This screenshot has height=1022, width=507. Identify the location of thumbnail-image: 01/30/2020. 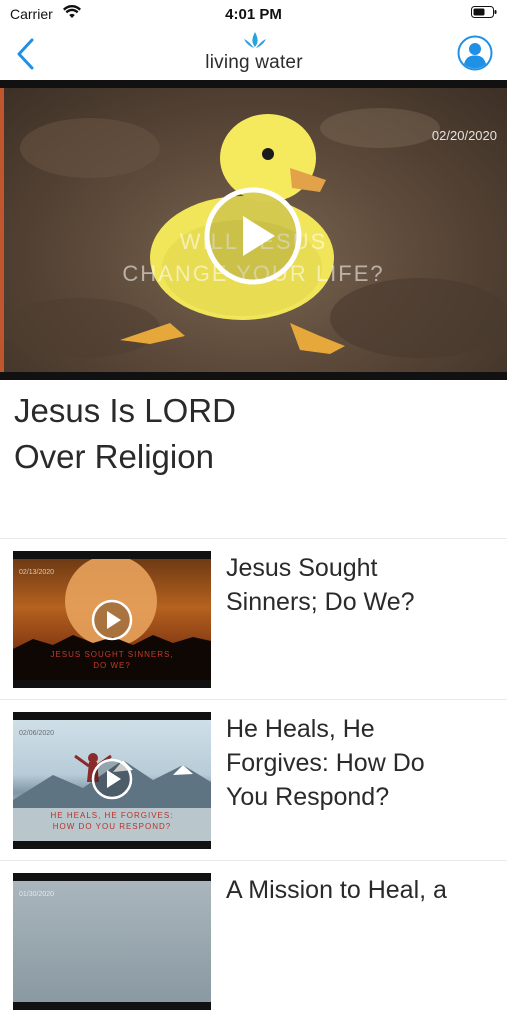
(112, 941).